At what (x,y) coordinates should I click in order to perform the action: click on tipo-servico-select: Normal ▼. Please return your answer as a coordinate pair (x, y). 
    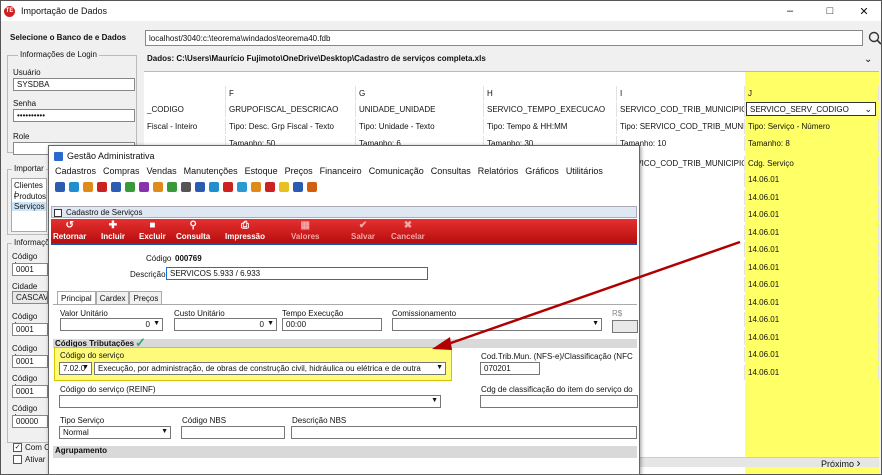
    Looking at the image, I should click on (115, 432).